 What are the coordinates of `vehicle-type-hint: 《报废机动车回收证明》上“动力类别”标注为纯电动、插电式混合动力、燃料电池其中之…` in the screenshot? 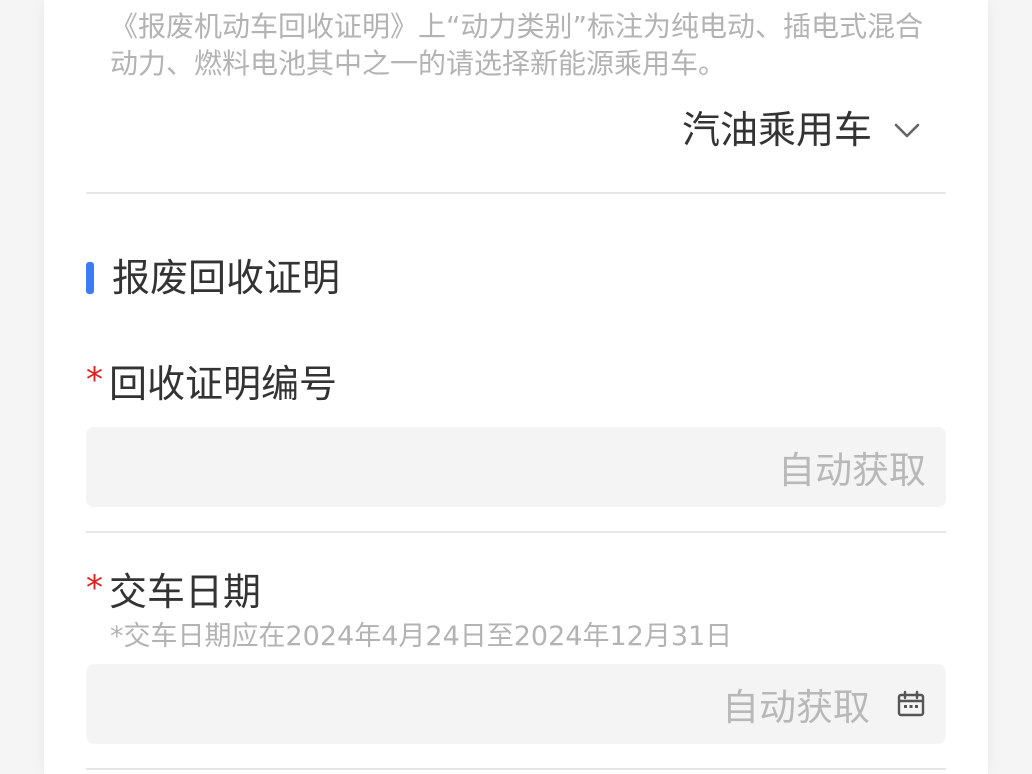 It's located at (517, 45).